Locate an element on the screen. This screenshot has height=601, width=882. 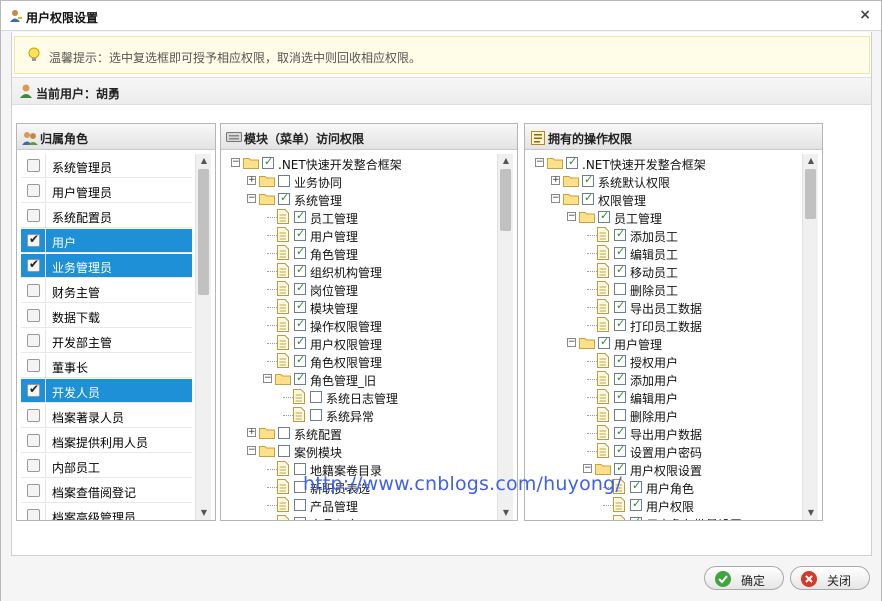
tree-node: 模块管理 is located at coordinates (355, 307).